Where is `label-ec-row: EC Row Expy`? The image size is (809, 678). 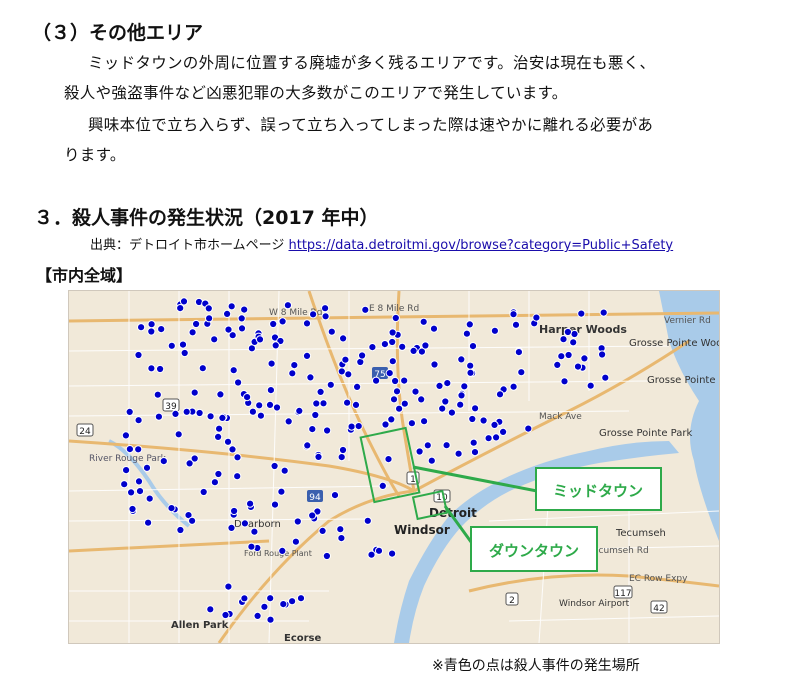
label-ec-row: EC Row Expy is located at coordinates (658, 579).